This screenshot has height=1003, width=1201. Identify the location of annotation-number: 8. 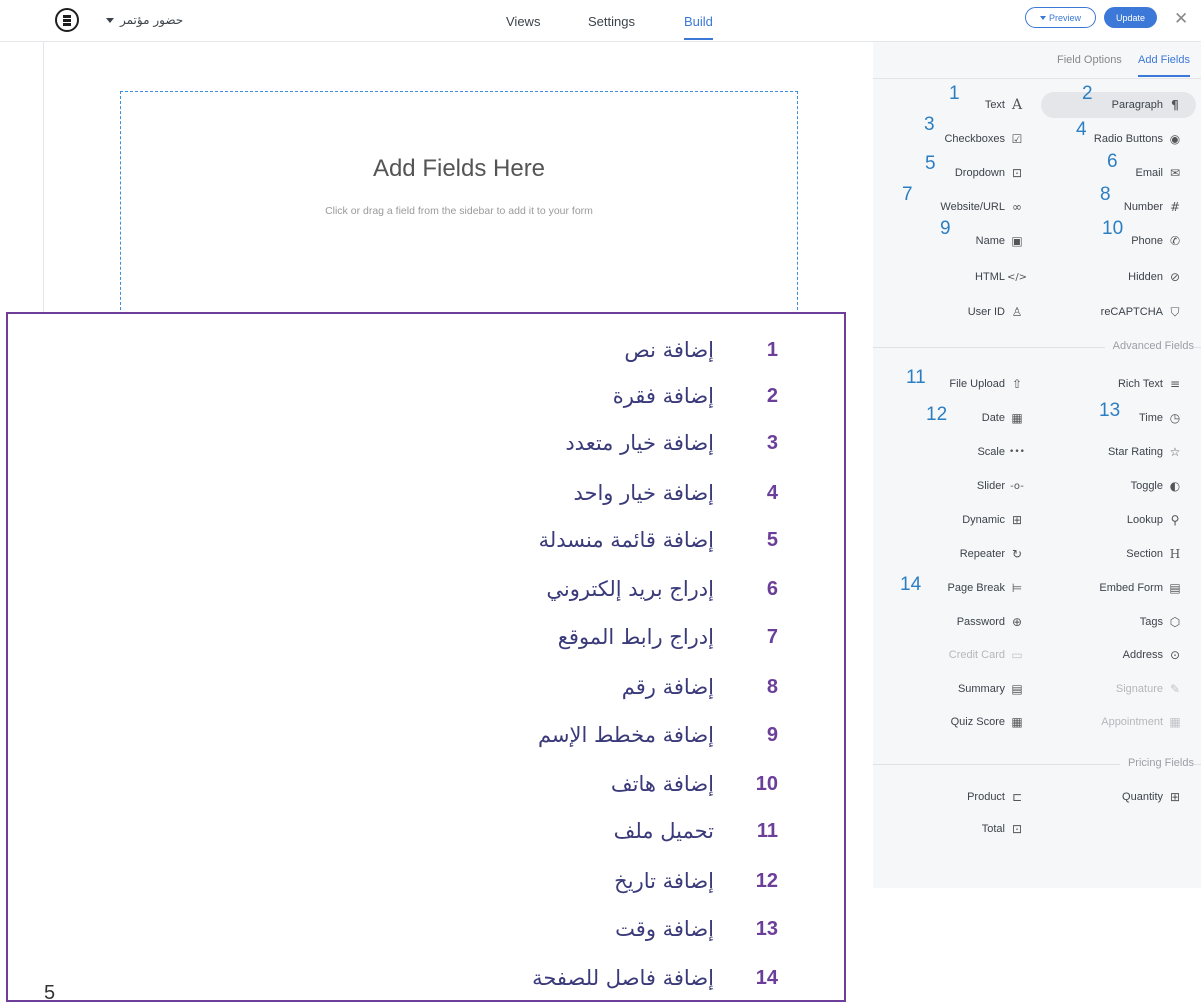
(1105, 194).